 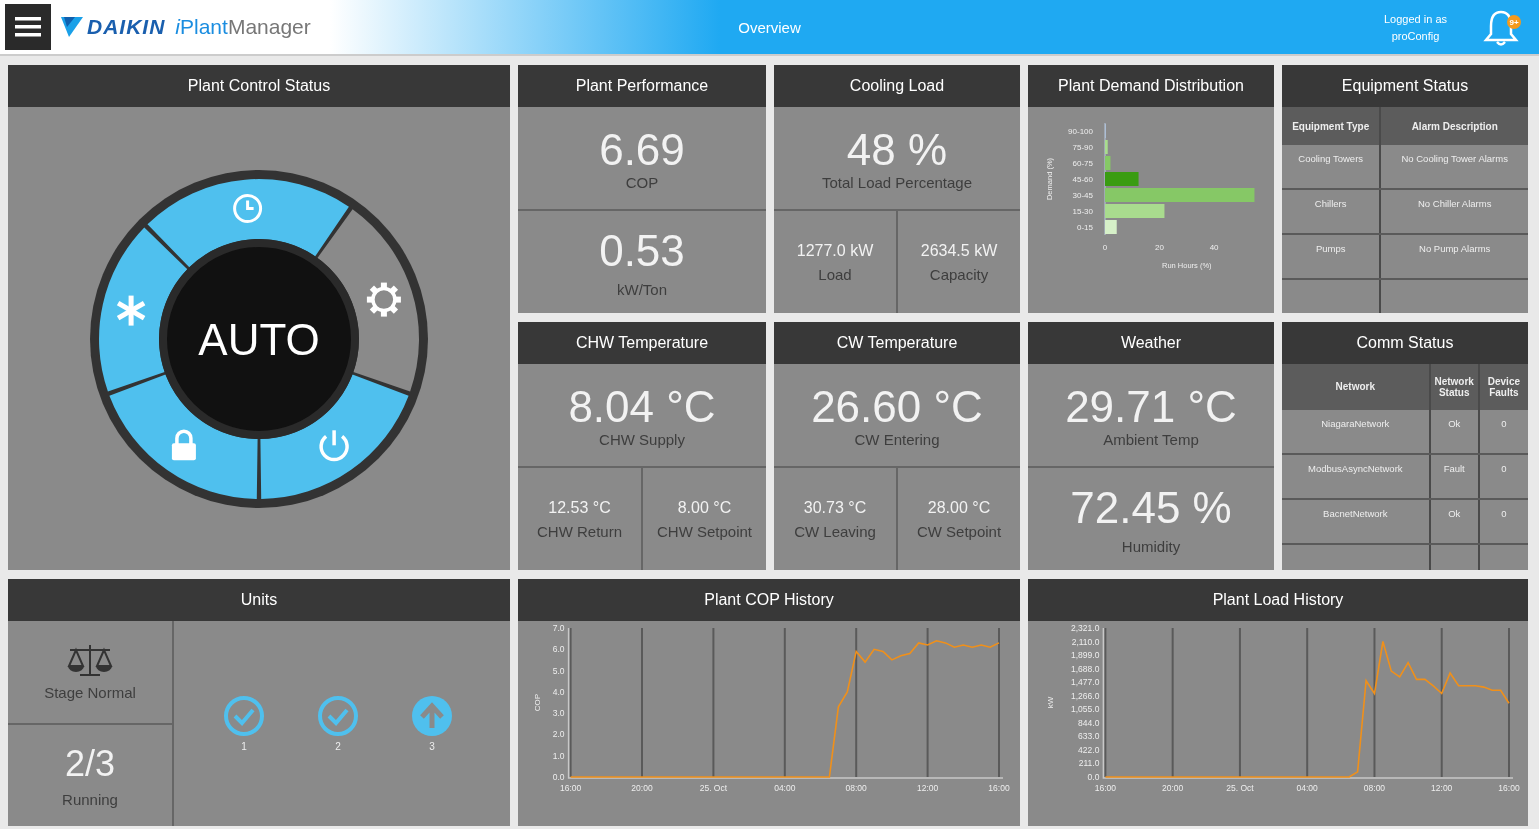 I want to click on menu-icon, so click(x=28, y=27).